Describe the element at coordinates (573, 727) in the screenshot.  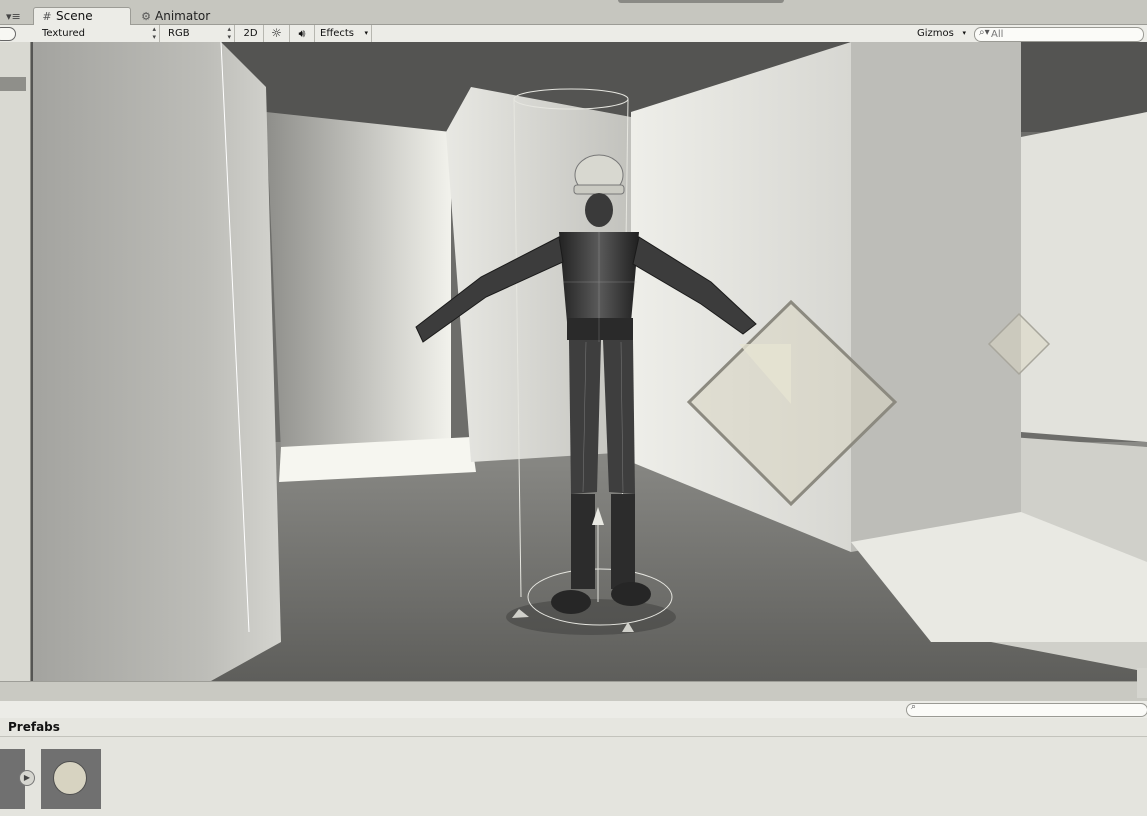
I see `project-breadcrumb: Prefabs` at that location.